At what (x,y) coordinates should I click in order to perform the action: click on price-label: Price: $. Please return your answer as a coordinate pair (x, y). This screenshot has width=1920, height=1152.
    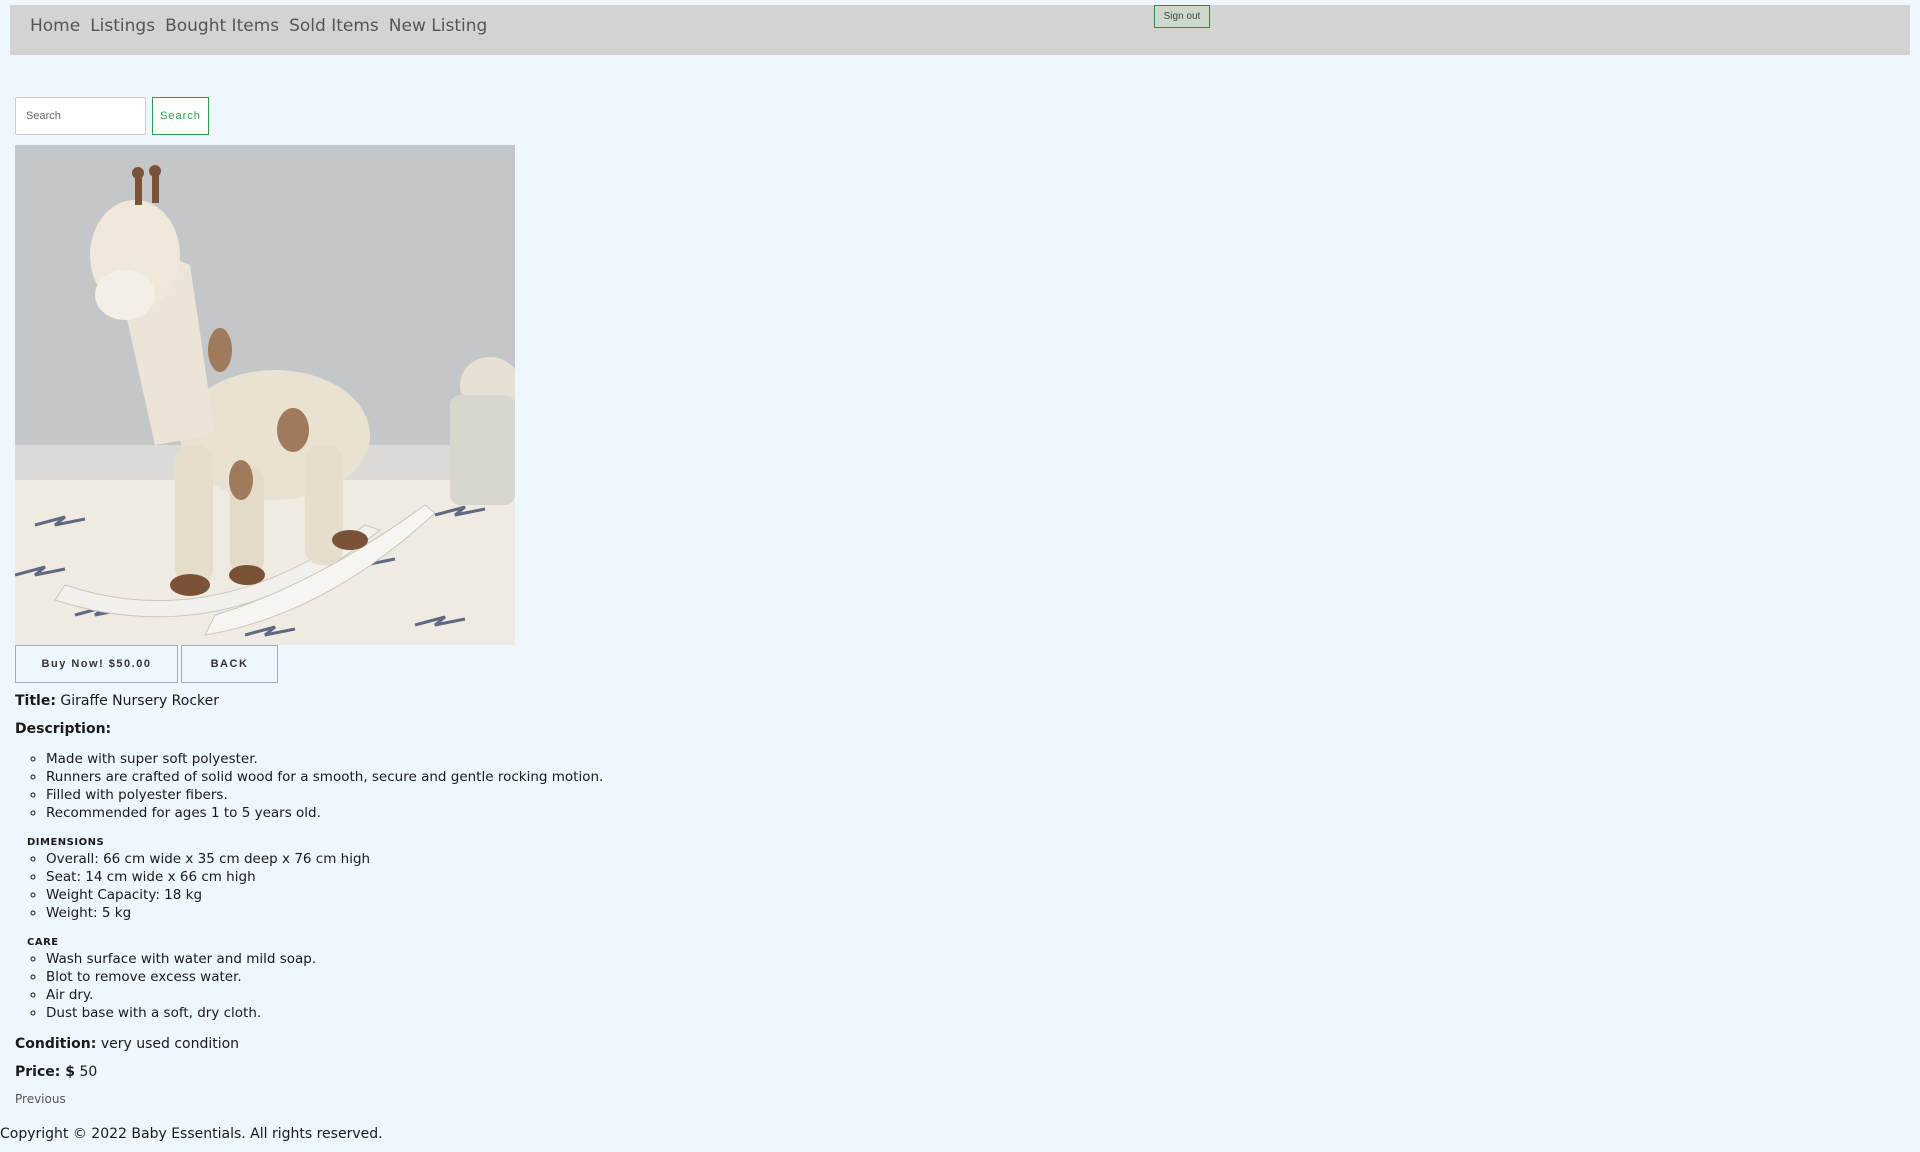
    Looking at the image, I should click on (45, 1072).